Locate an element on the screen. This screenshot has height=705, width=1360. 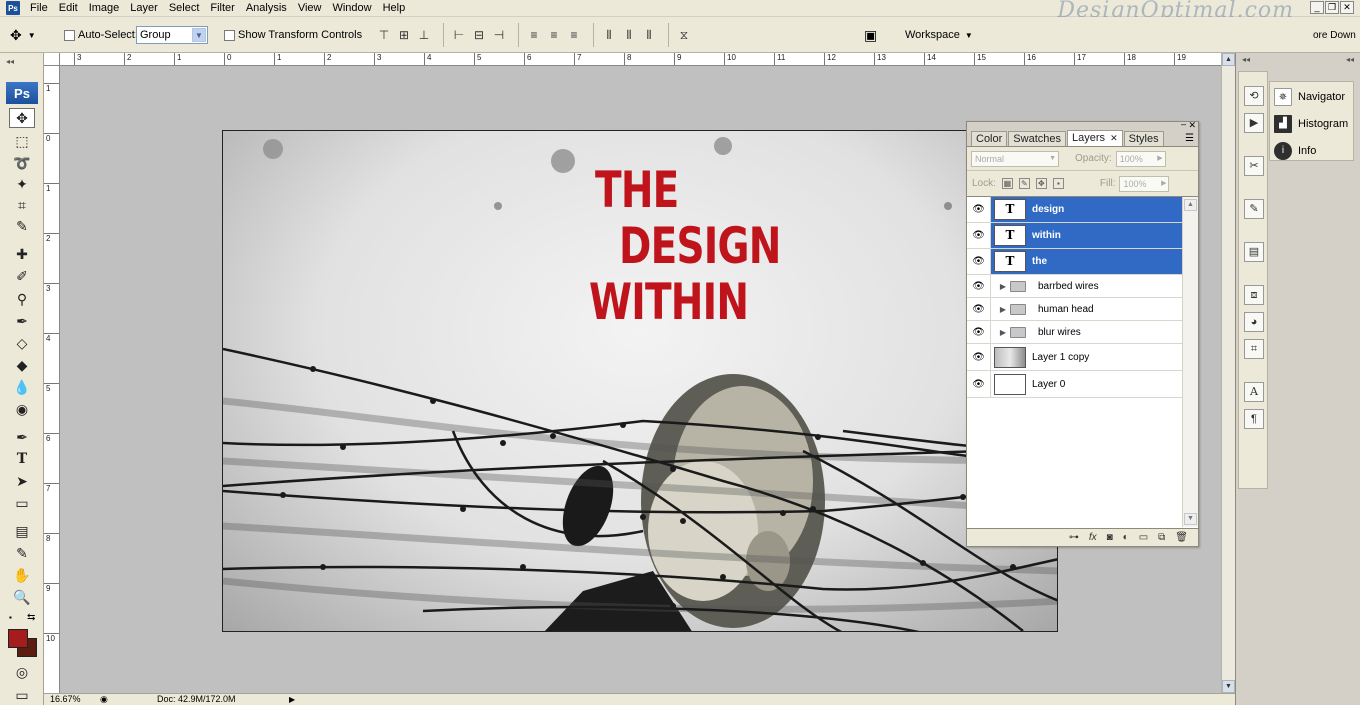
tab-swatches: Swatches is located at coordinates (1037, 138).